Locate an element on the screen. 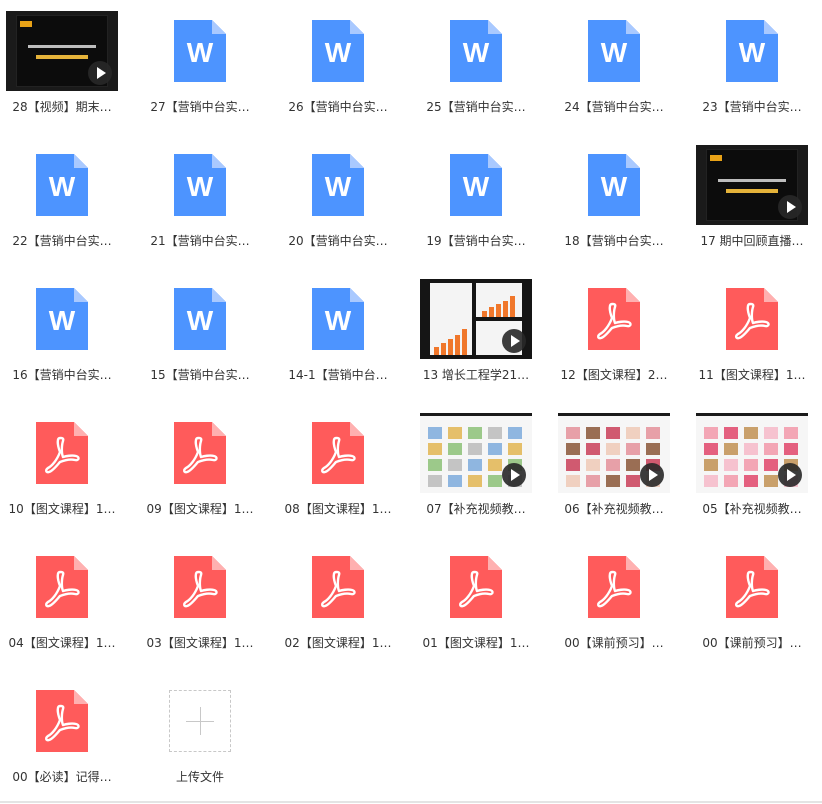 The height and width of the screenshot is (804, 822). plus-icon is located at coordinates (200, 721).